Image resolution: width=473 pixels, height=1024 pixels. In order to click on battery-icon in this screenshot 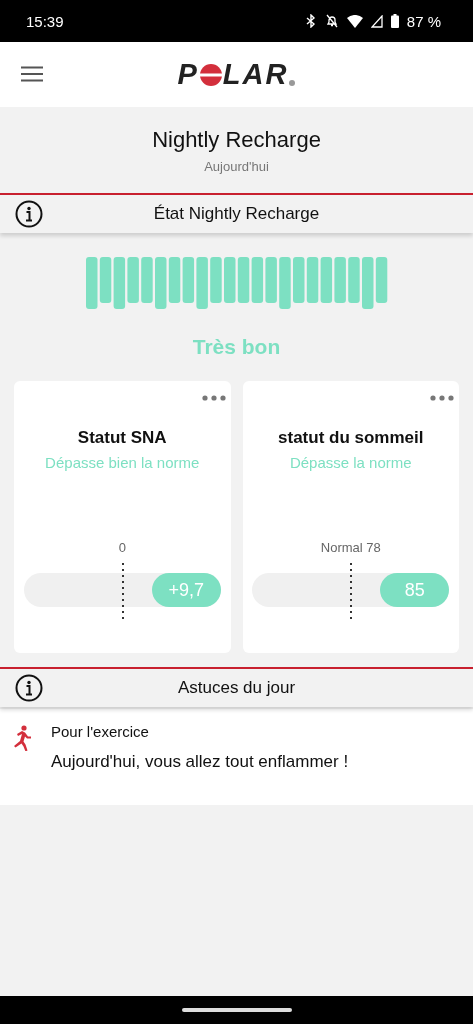, I will do `click(394, 21)`.